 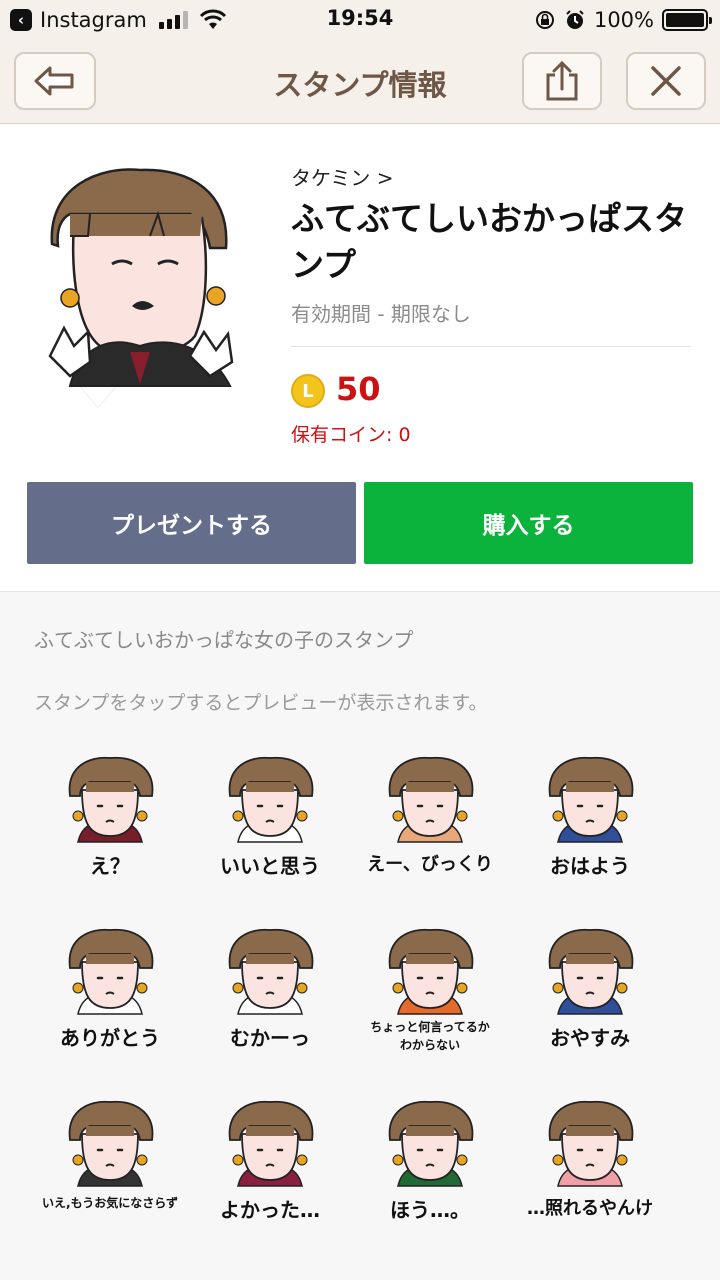 What do you see at coordinates (381, 314) in the screenshot?
I see `validity-period: 有効期間 - 期限なし` at bounding box center [381, 314].